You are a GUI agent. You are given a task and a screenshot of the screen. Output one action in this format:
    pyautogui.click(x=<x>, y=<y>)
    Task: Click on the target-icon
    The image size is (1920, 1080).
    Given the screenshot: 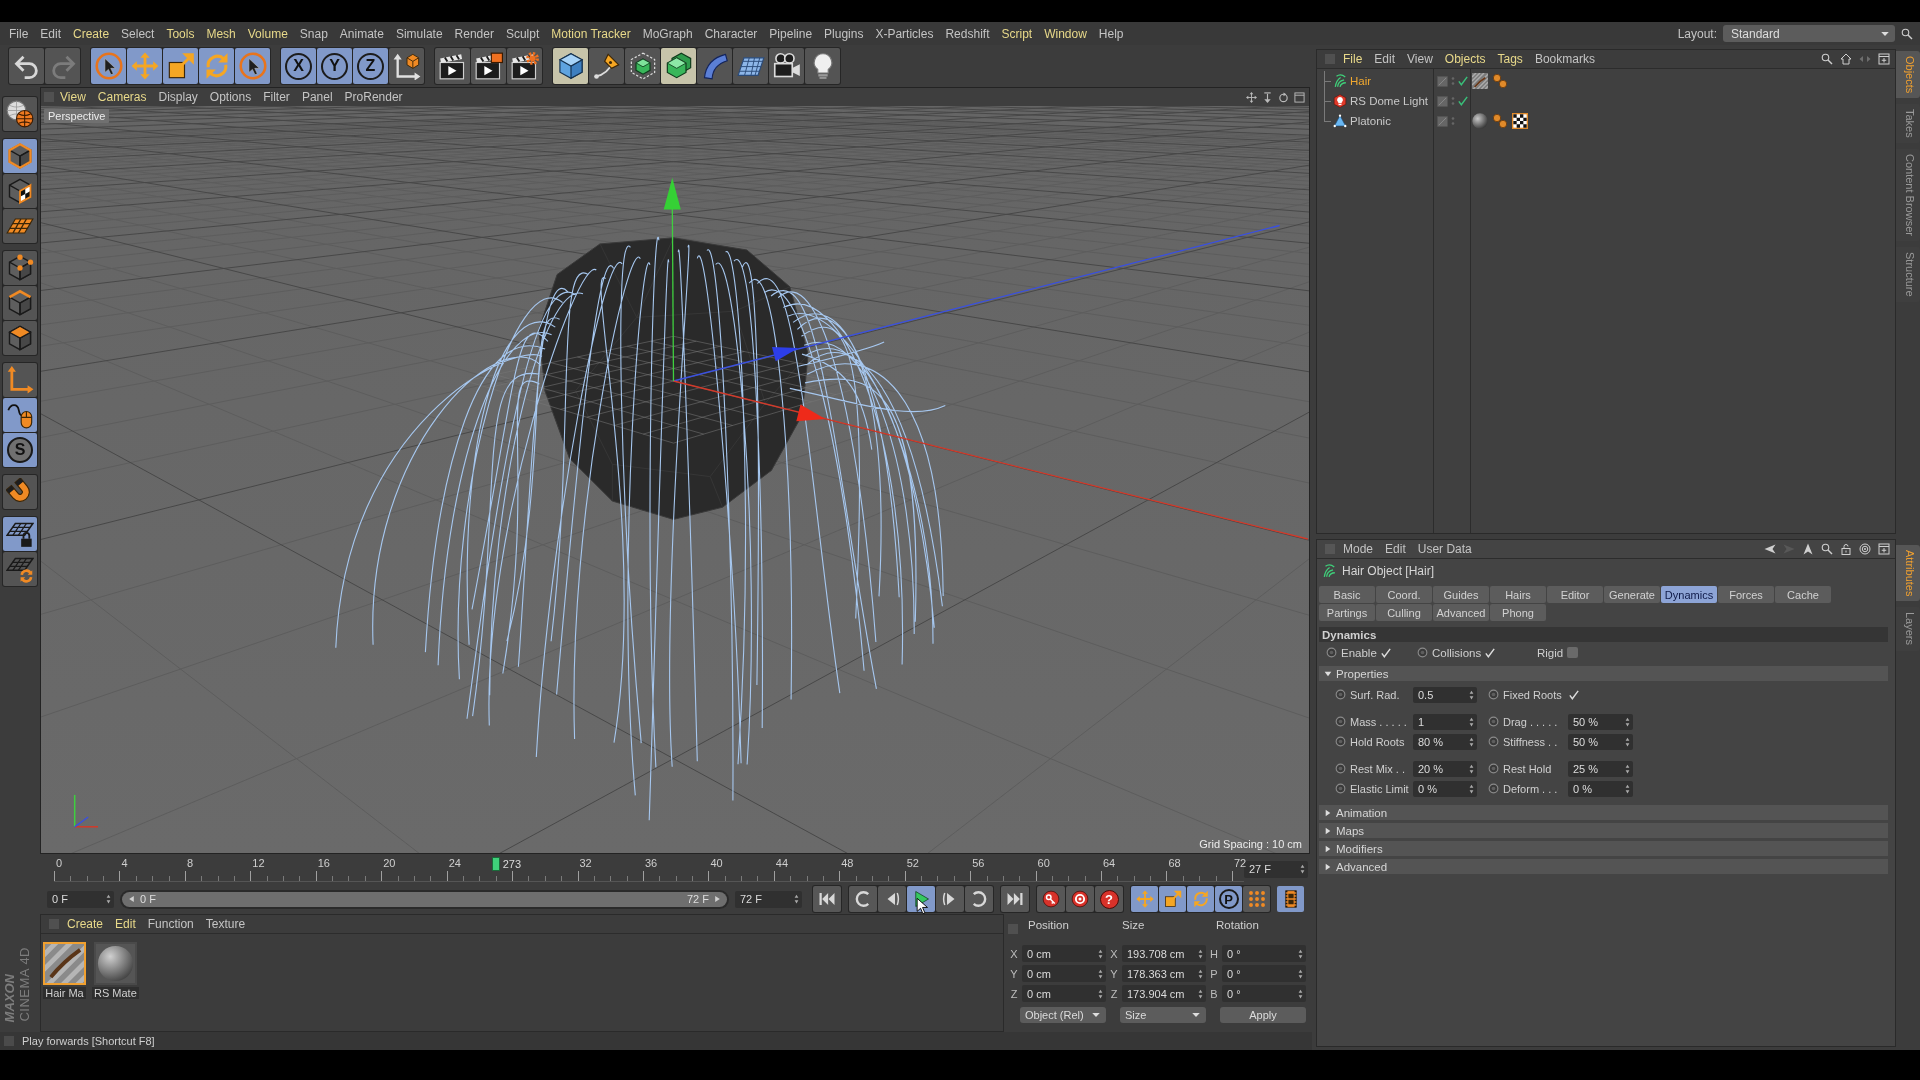 What is the action you would take?
    pyautogui.click(x=1865, y=549)
    